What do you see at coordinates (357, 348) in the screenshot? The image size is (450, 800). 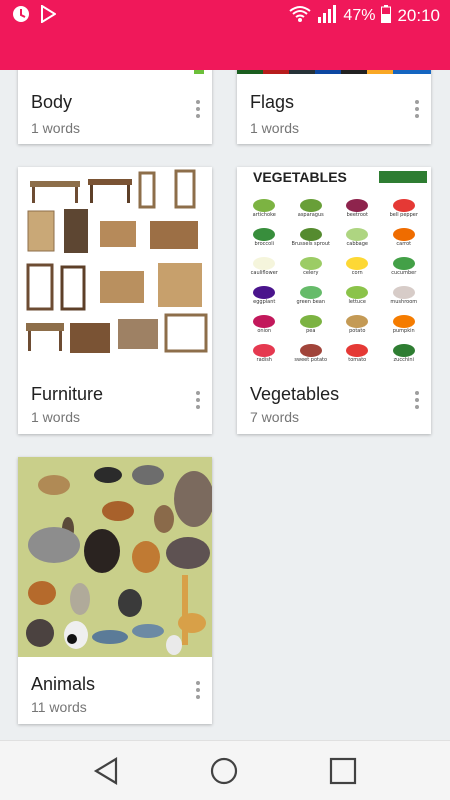 I see `veg-item: tomato` at bounding box center [357, 348].